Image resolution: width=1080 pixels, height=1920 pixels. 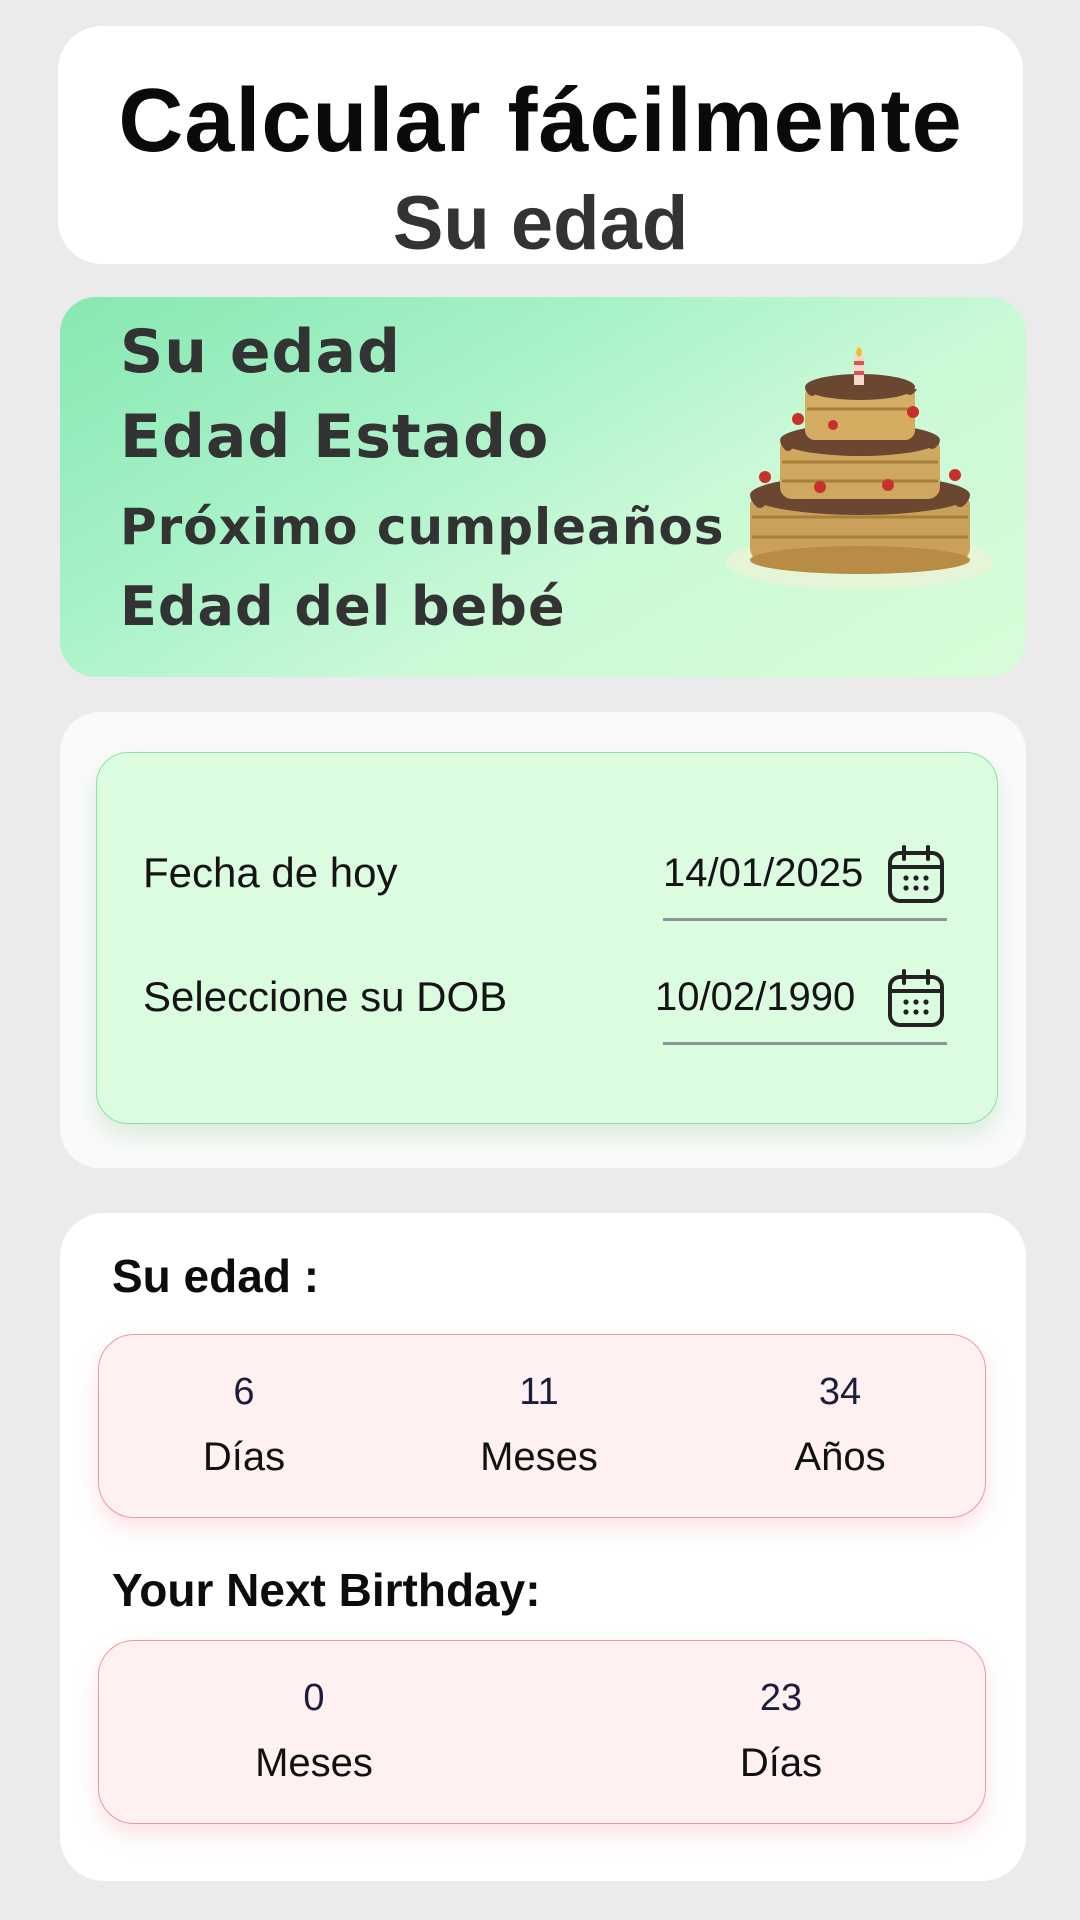 I want to click on next-birthday-months-value: 0, so click(x=314, y=1698).